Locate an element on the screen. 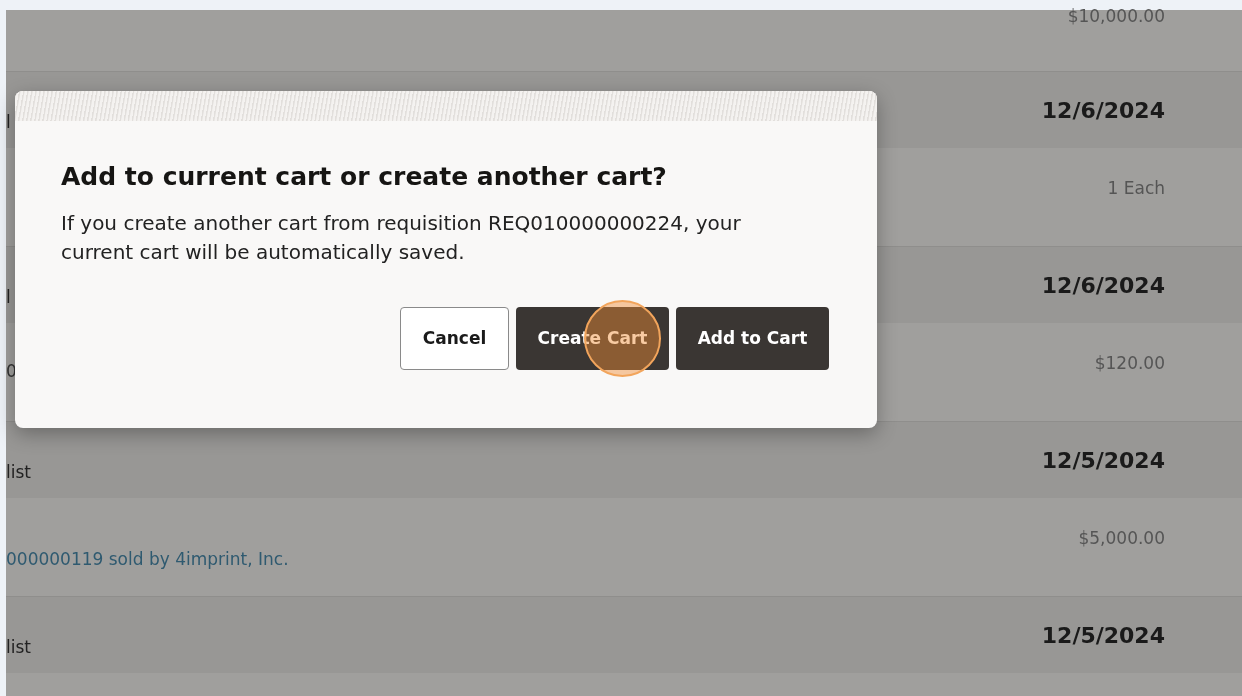 The height and width of the screenshot is (696, 1242). amount-text: 1 Each is located at coordinates (1136, 188).